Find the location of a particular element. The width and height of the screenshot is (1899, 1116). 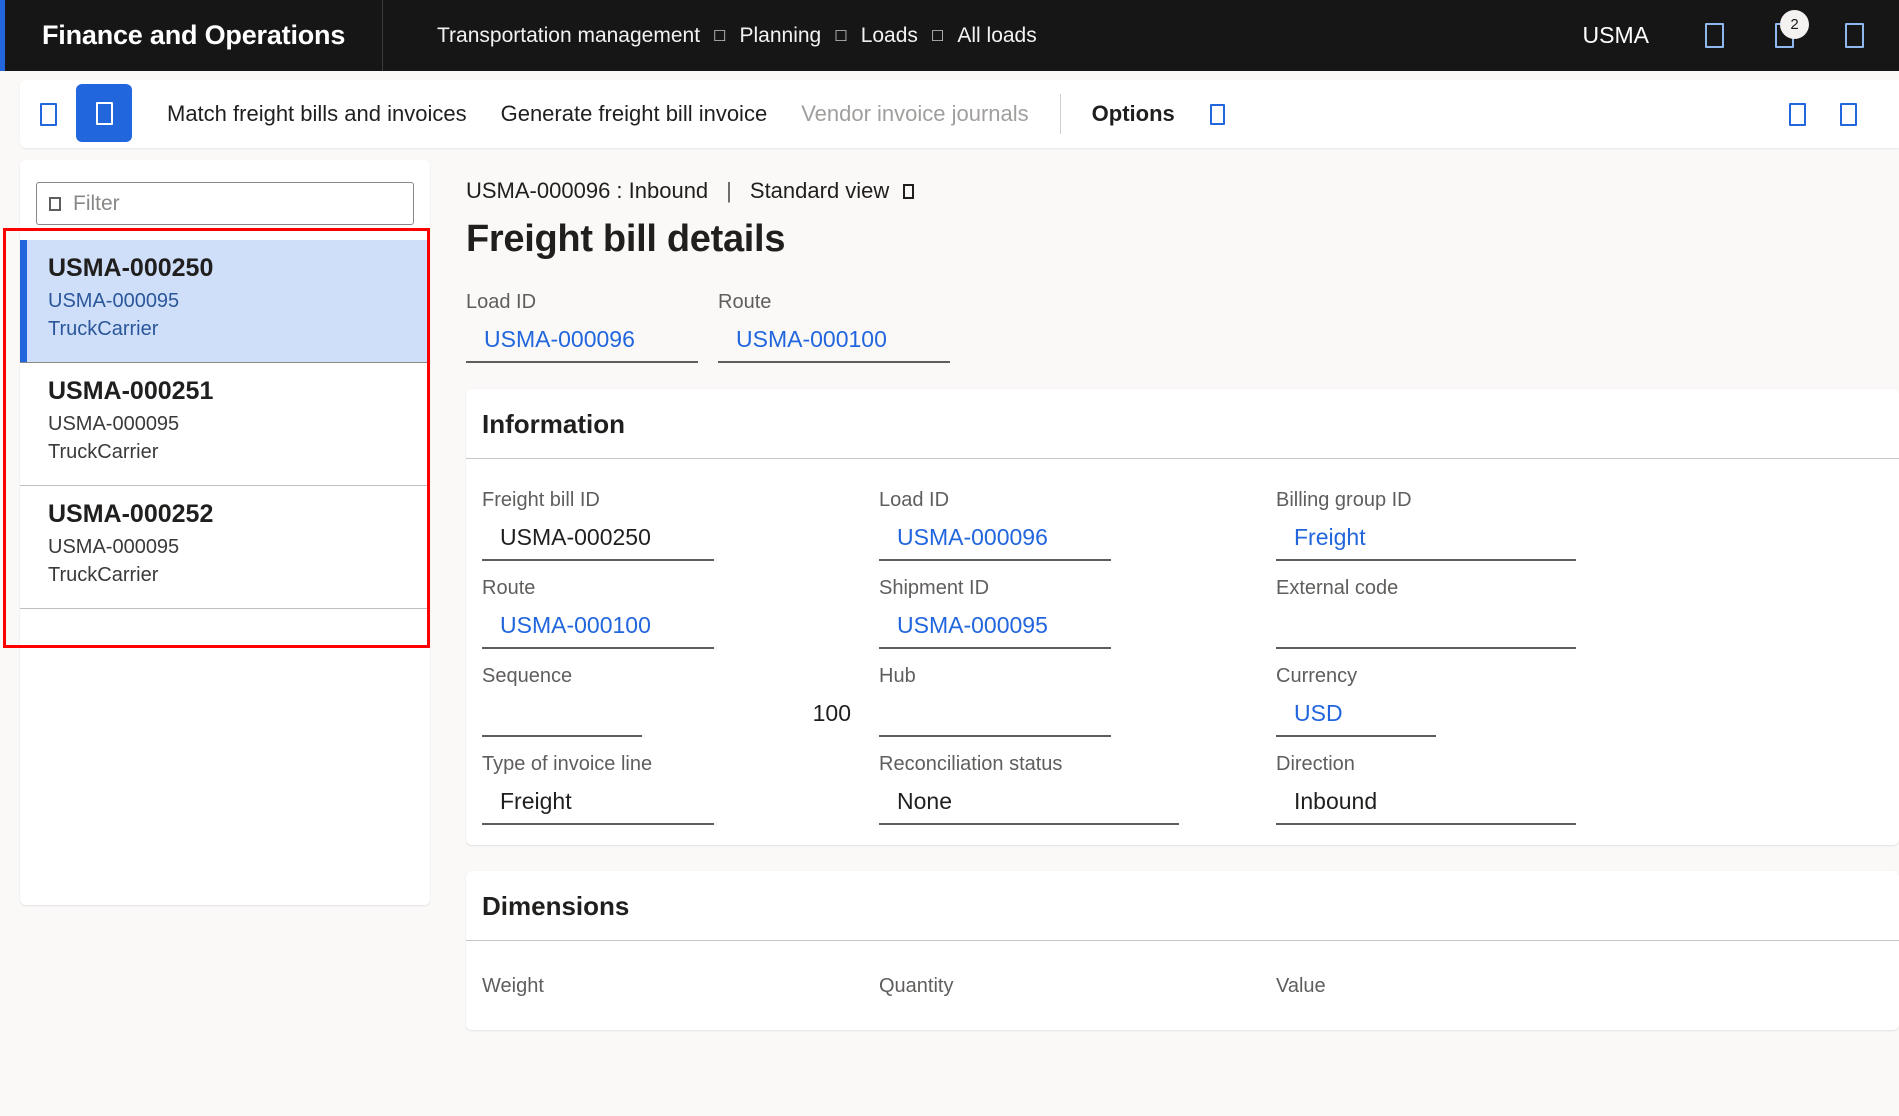

gear-icon is located at coordinates (1714, 35).